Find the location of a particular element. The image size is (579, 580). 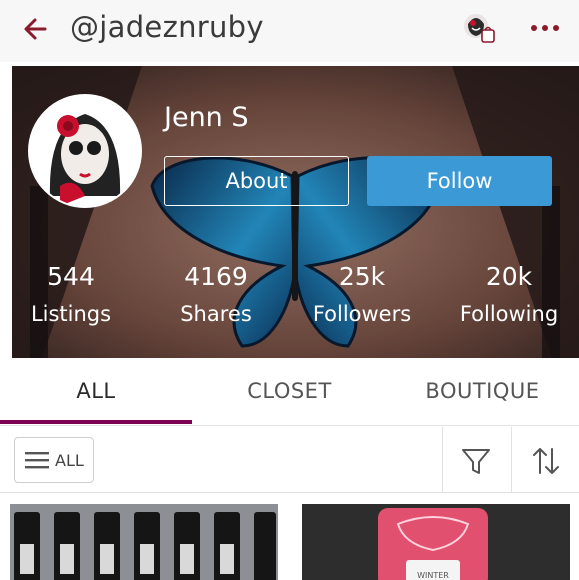

profile-avatar is located at coordinates (85, 151).